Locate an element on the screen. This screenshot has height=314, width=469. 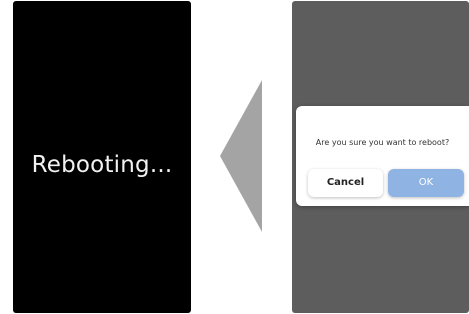
dialog-message: Are you sure you want to reboot? is located at coordinates (382, 142).